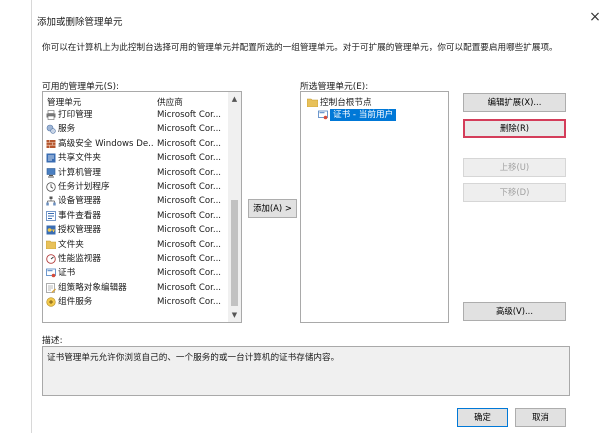 The height and width of the screenshot is (433, 614). I want to click on services-icon, so click(51, 129).